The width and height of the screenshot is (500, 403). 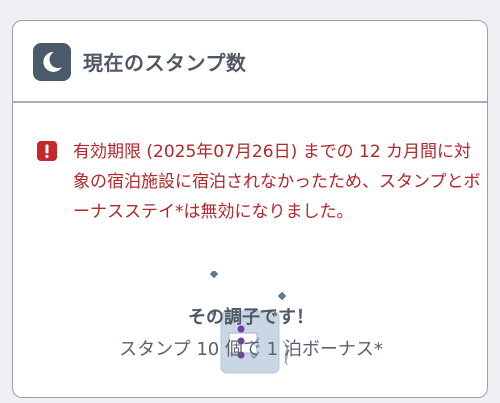 What do you see at coordinates (251, 317) in the screenshot?
I see `status-message: その調子です！` at bounding box center [251, 317].